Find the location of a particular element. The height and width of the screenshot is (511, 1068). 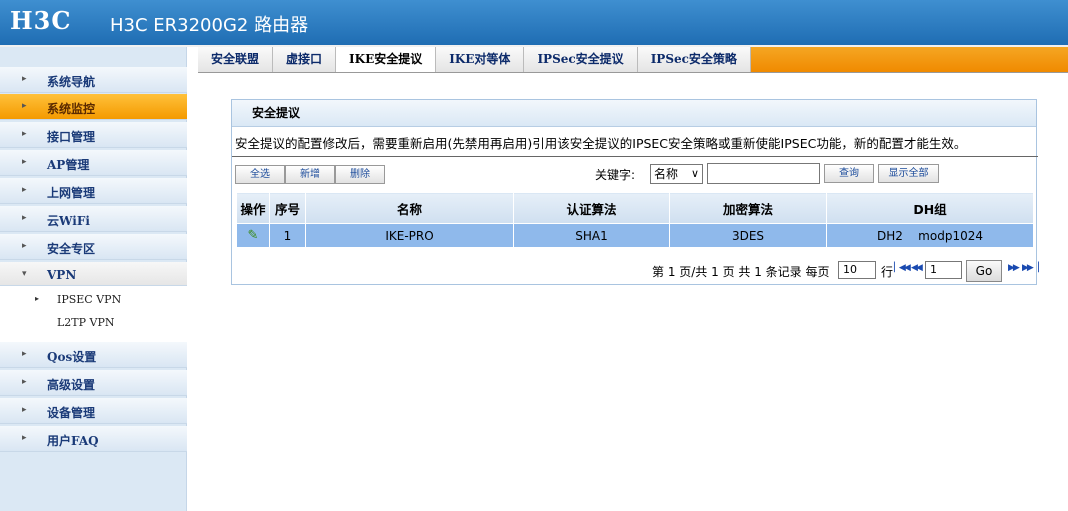

first-page-icon: ▏◀◀ is located at coordinates (902, 268).